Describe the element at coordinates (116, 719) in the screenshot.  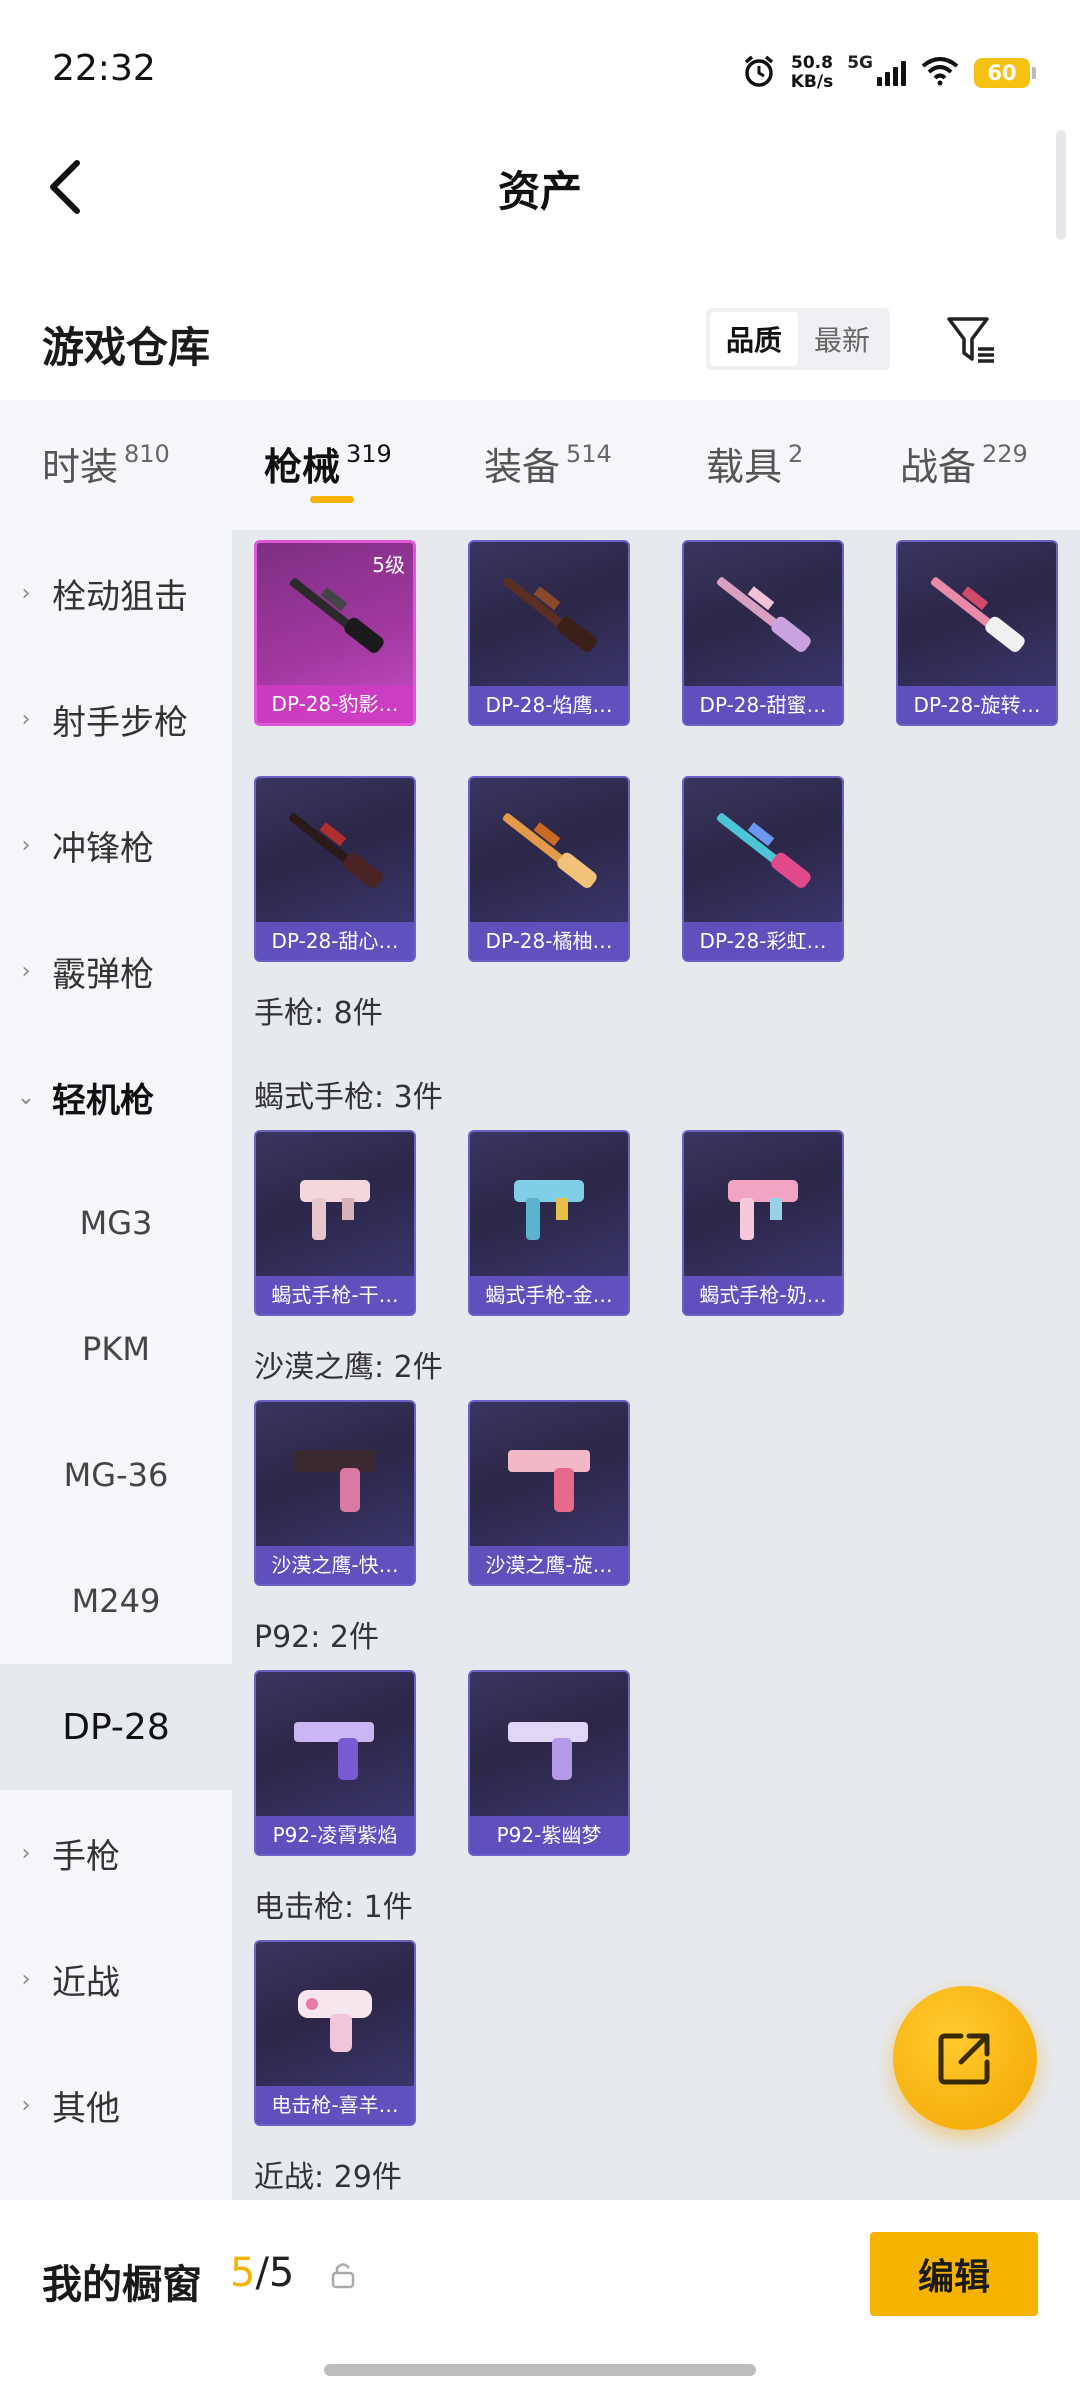
I see `sidebar-item-marksman-rifle: › 射手步枪` at that location.